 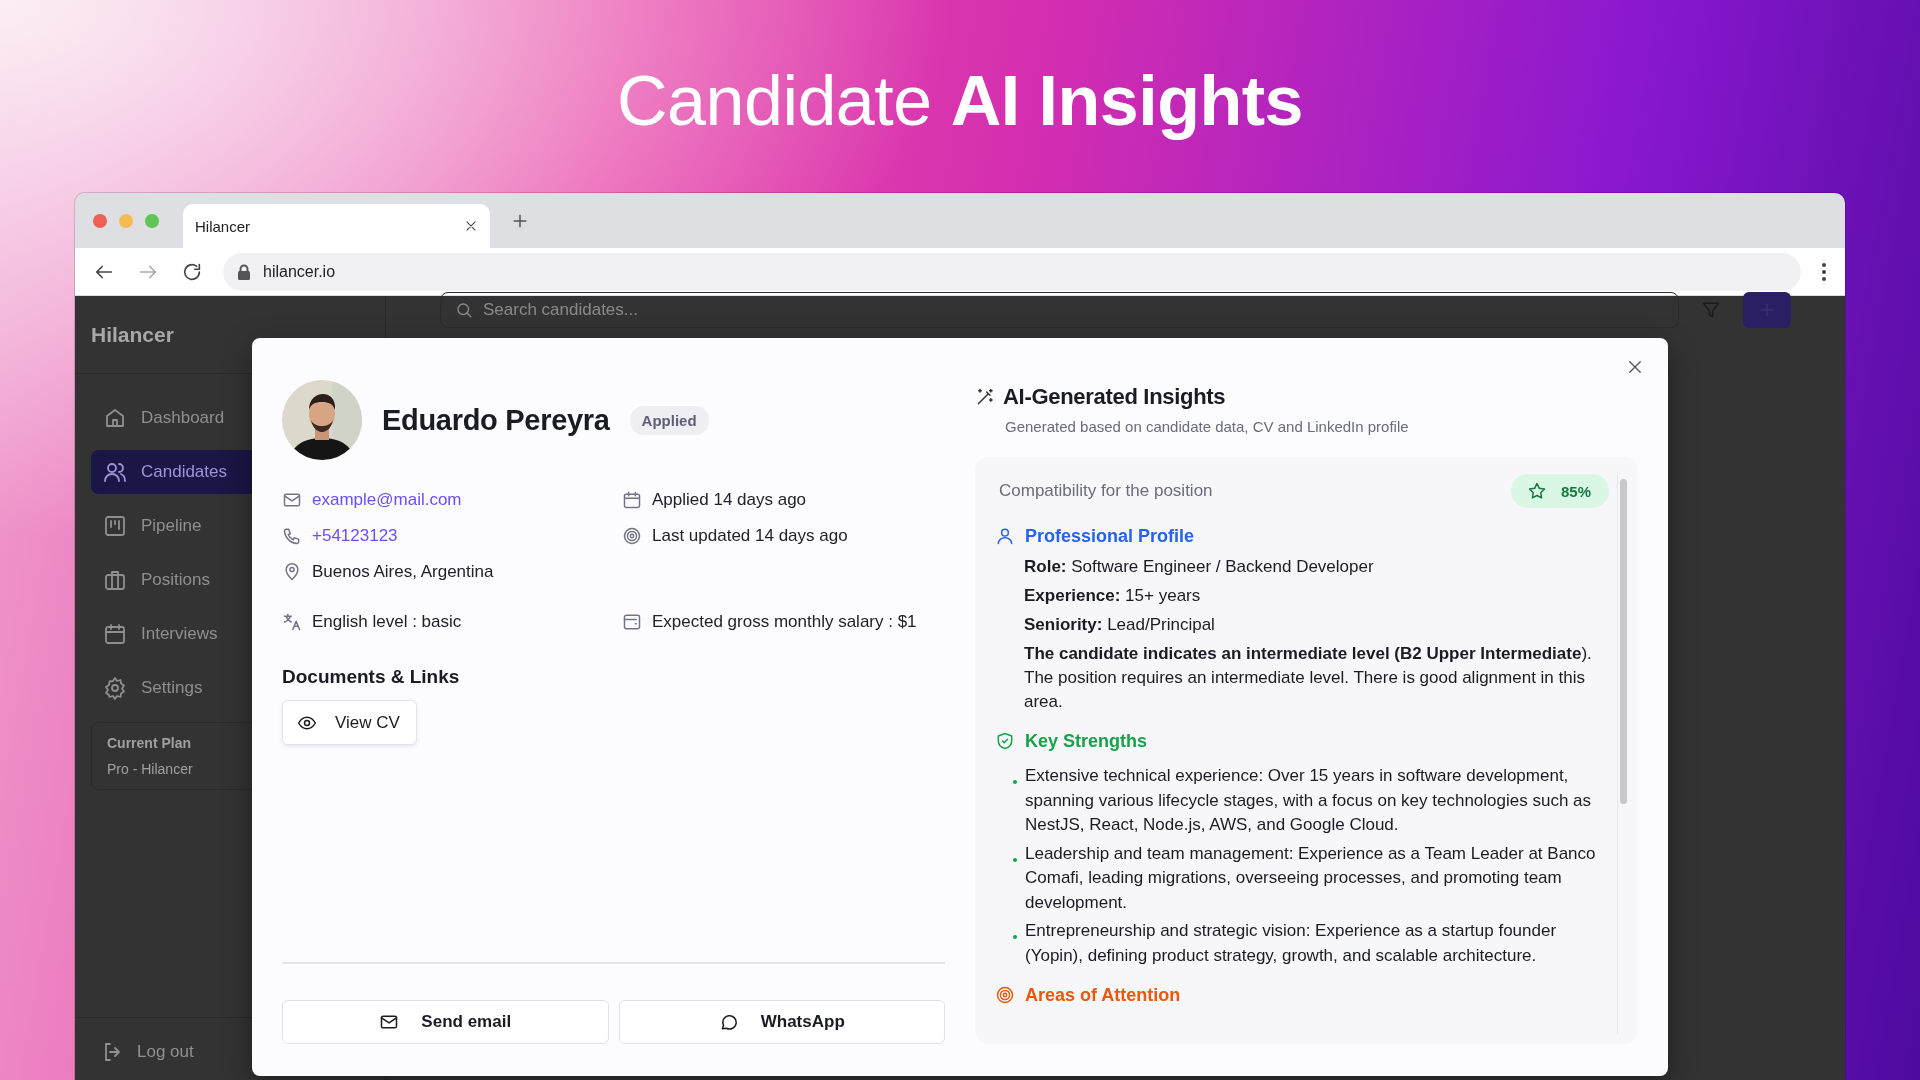 I want to click on section-title: Professional Profile, so click(x=1110, y=536).